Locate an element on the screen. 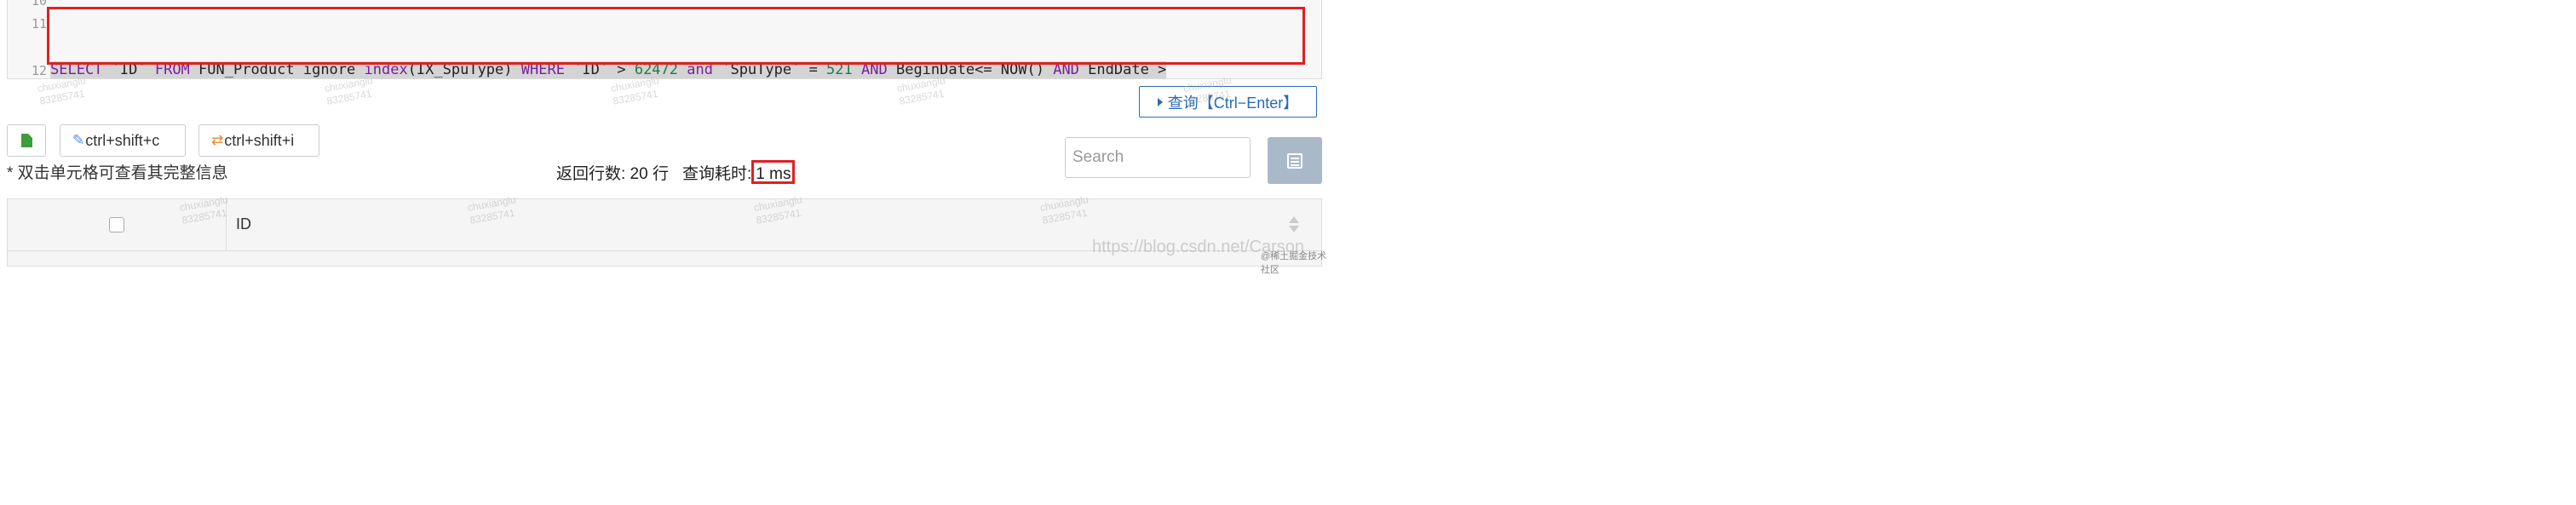 The height and width of the screenshot is (505, 2576). line-number: 12 is located at coordinates (39, 70).